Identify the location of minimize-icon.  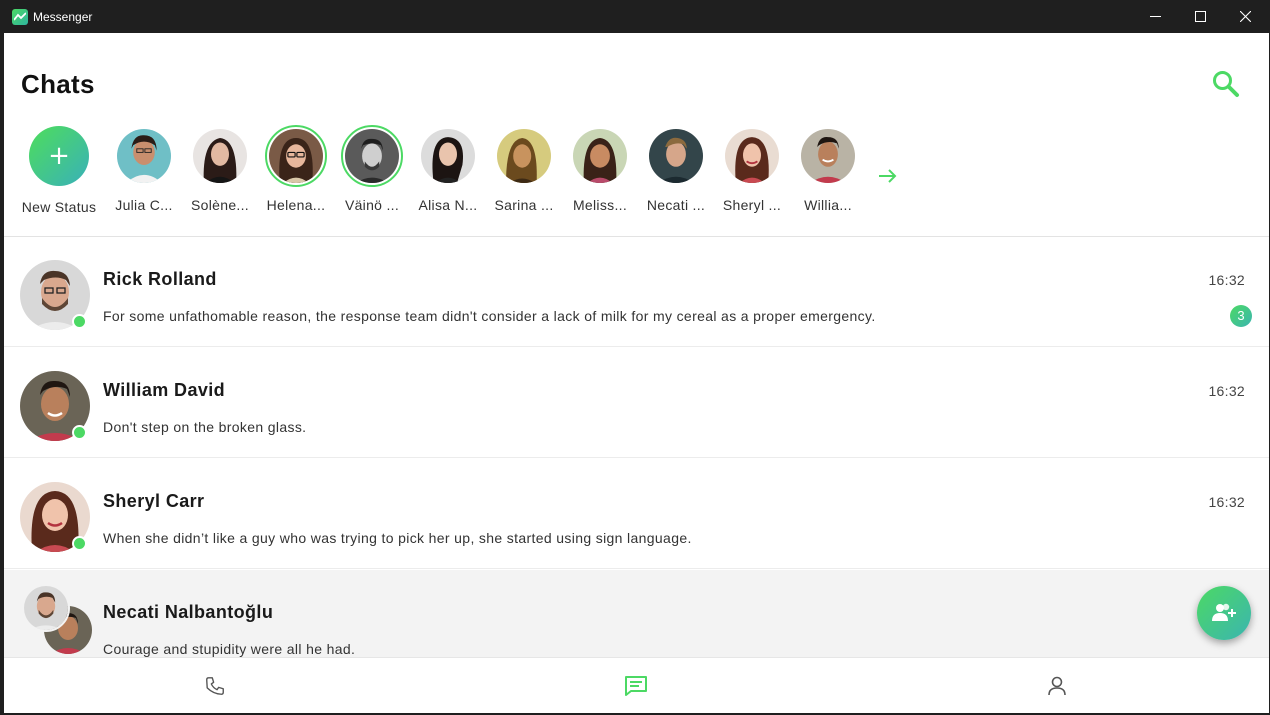
(1155, 16).